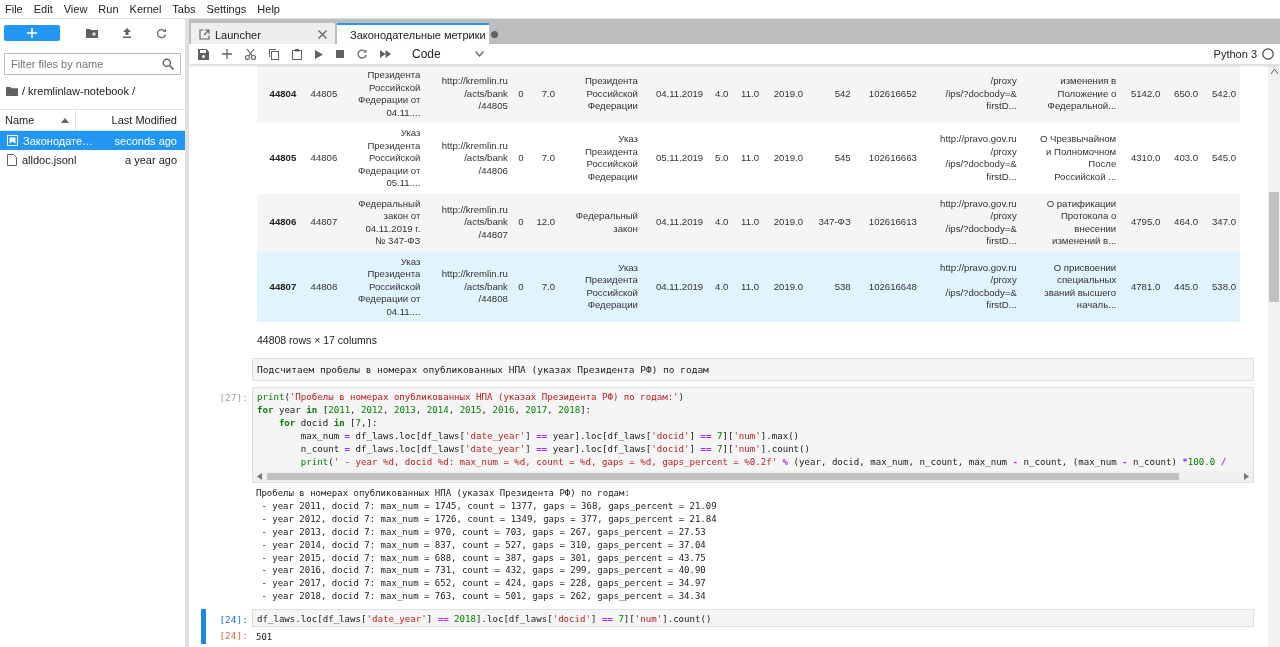  I want to click on paste-icon, so click(297, 54).